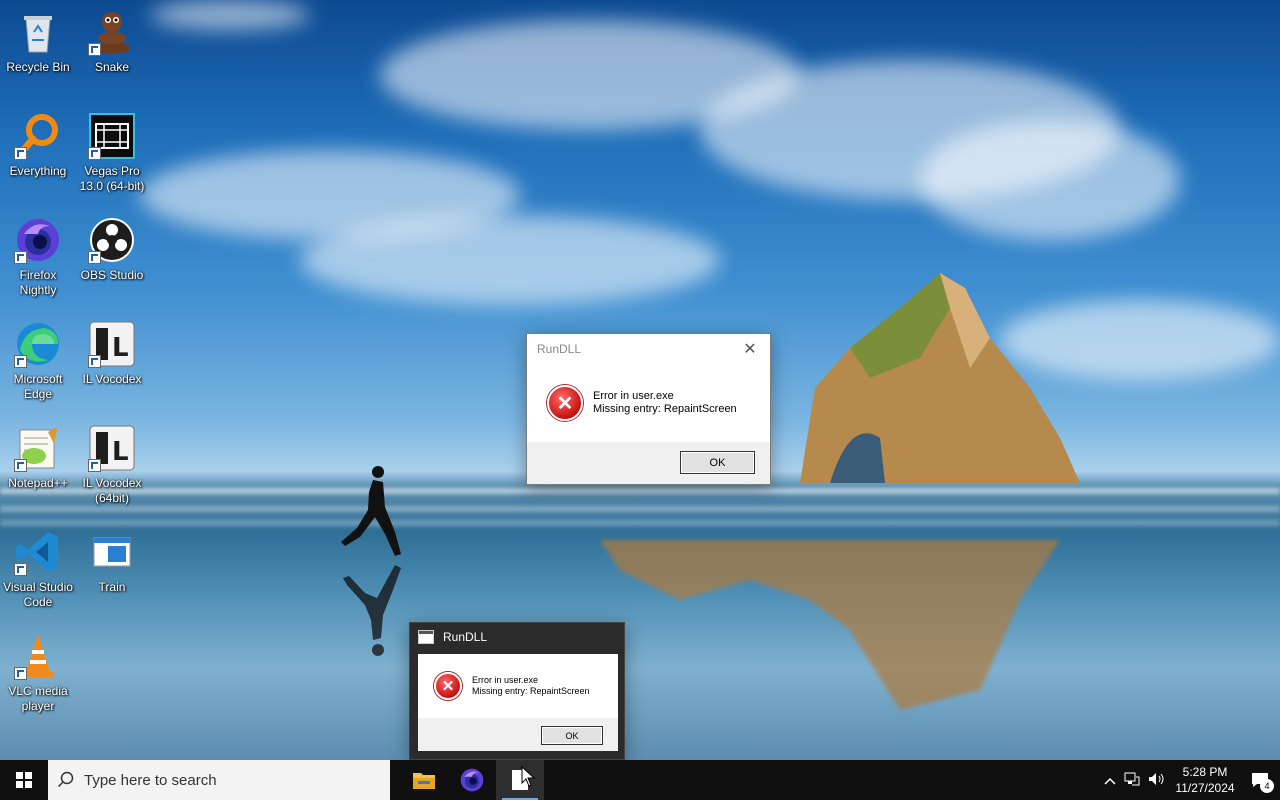 This screenshot has height=800, width=1280. I want to click on notification-count-badge: 4, so click(1267, 786).